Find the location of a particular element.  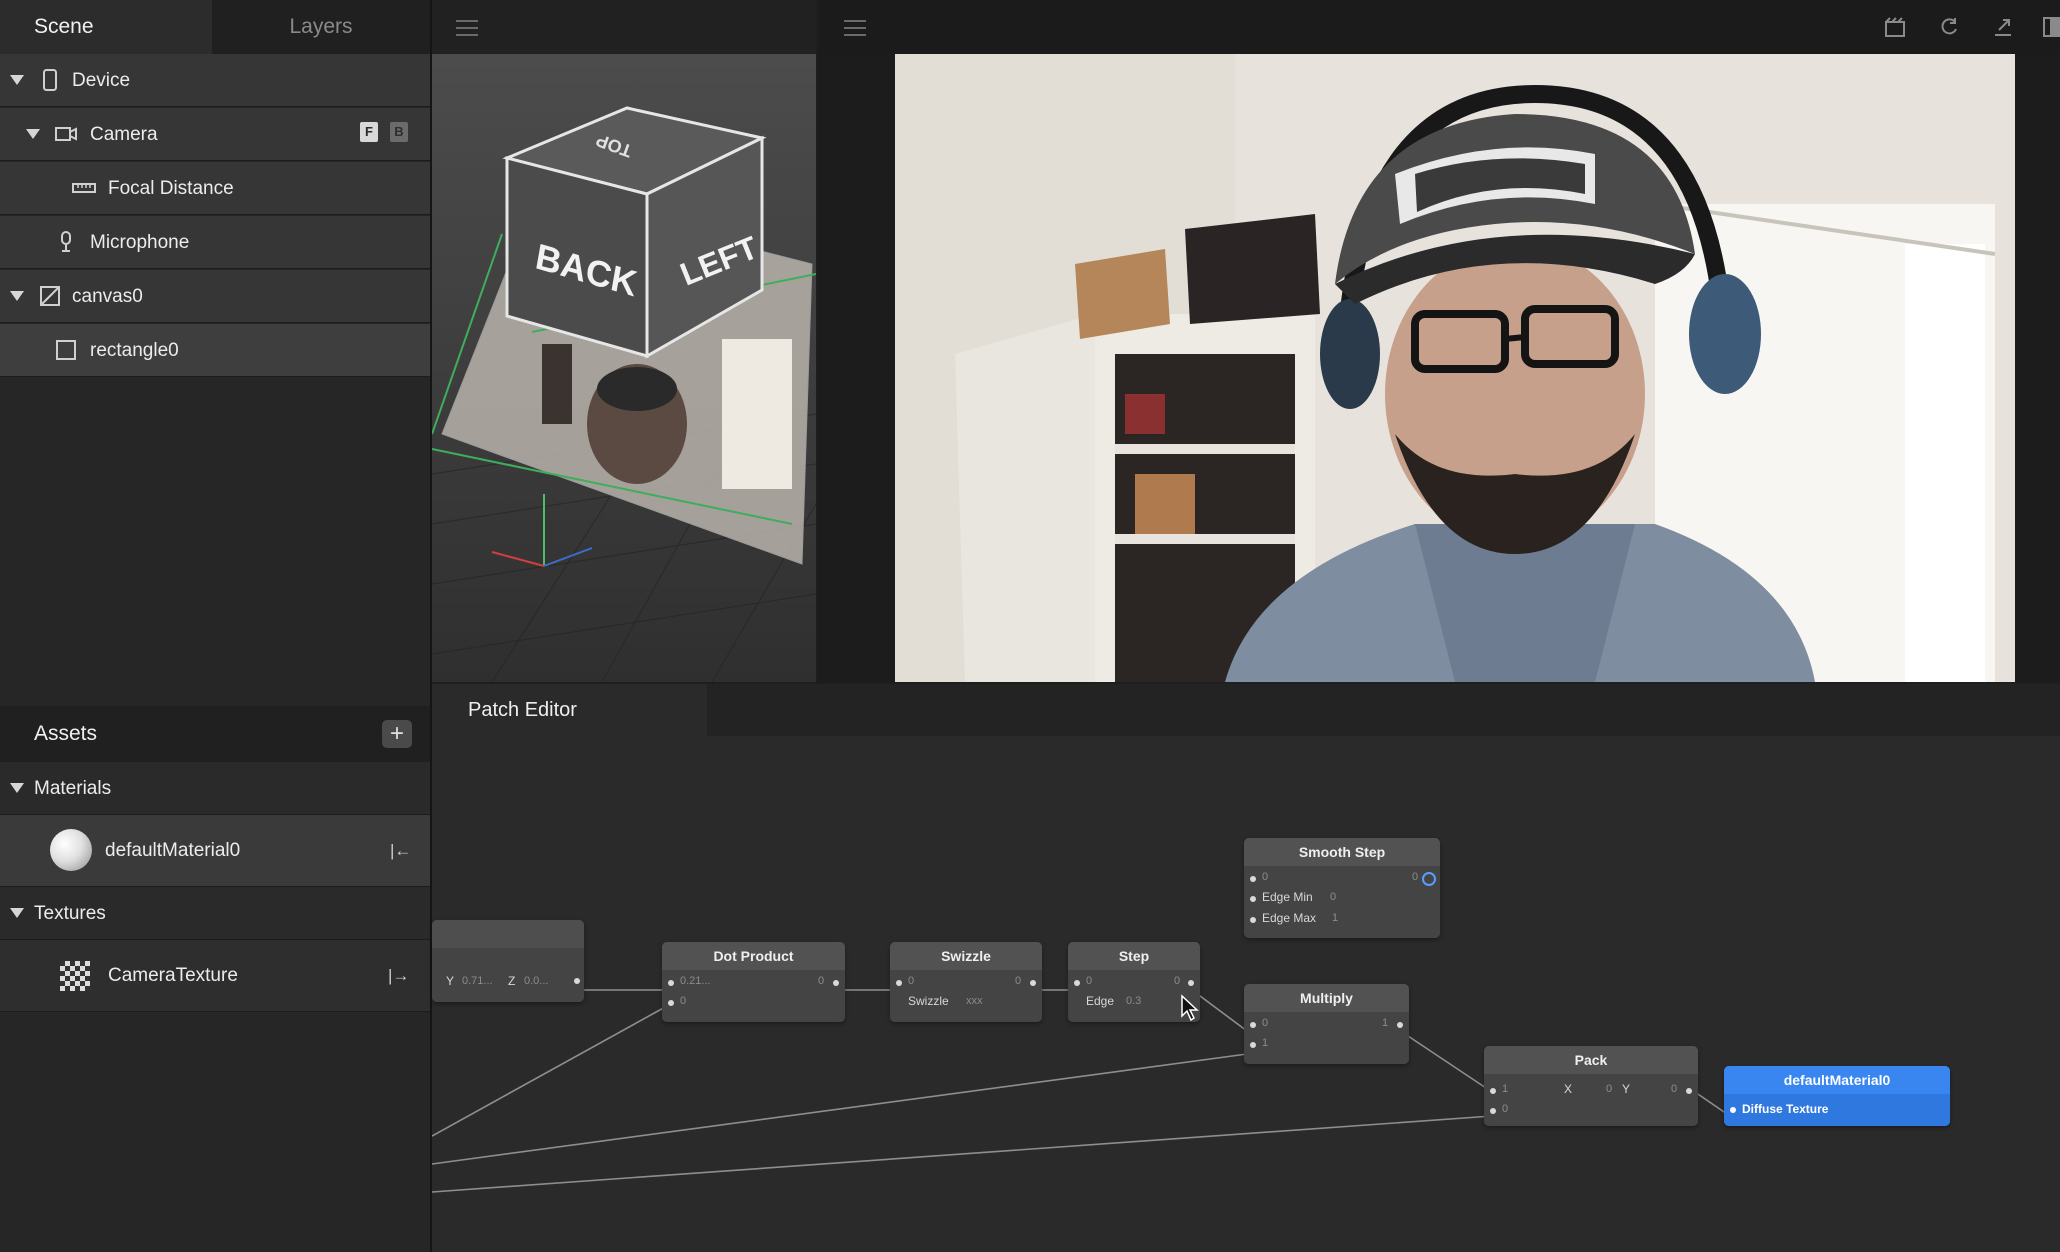

scene-viewport: TOP BACK LEFT is located at coordinates (624, 368).